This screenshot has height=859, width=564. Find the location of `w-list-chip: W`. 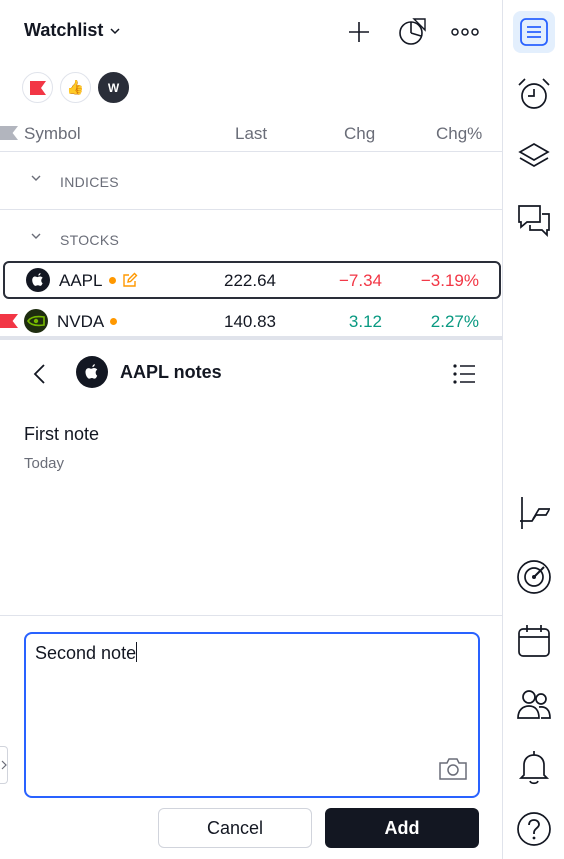

w-list-chip: W is located at coordinates (113, 87).